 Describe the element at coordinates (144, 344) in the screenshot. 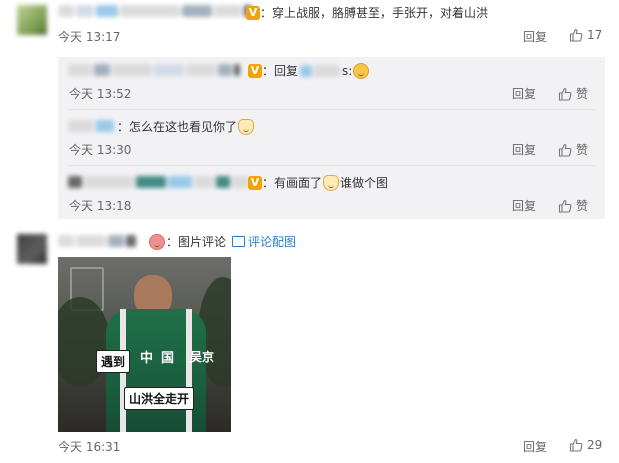

I see `comment-image: 中国 遇到 吴京 山洪全走开` at that location.